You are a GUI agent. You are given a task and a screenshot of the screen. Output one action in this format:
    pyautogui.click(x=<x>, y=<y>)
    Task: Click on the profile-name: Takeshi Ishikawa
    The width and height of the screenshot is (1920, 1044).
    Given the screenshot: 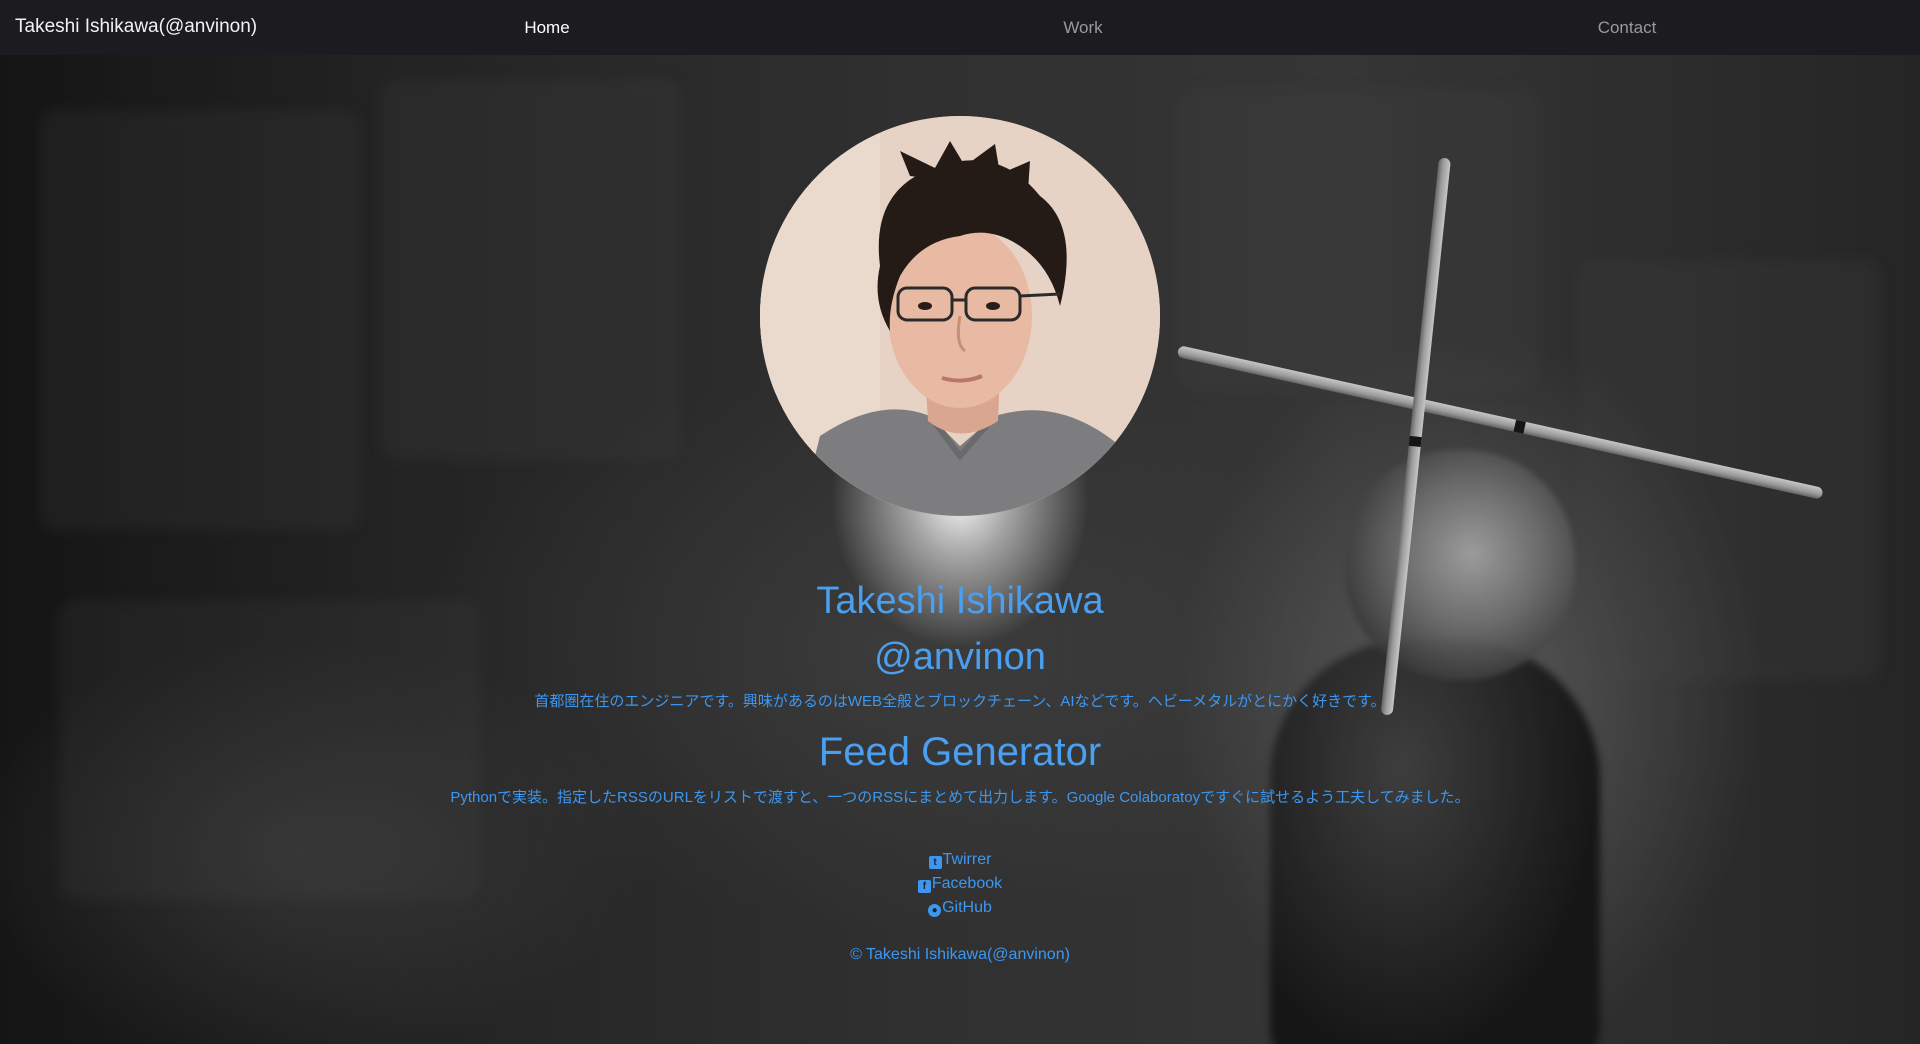 What is the action you would take?
    pyautogui.click(x=960, y=601)
    